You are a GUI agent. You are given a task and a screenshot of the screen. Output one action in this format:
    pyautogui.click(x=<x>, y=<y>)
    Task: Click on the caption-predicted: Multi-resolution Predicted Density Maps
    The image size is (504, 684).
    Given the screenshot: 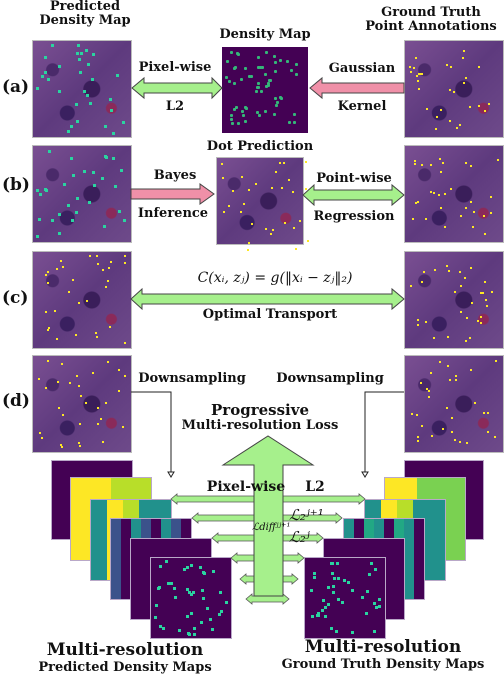 What is the action you would take?
    pyautogui.click(x=125, y=657)
    